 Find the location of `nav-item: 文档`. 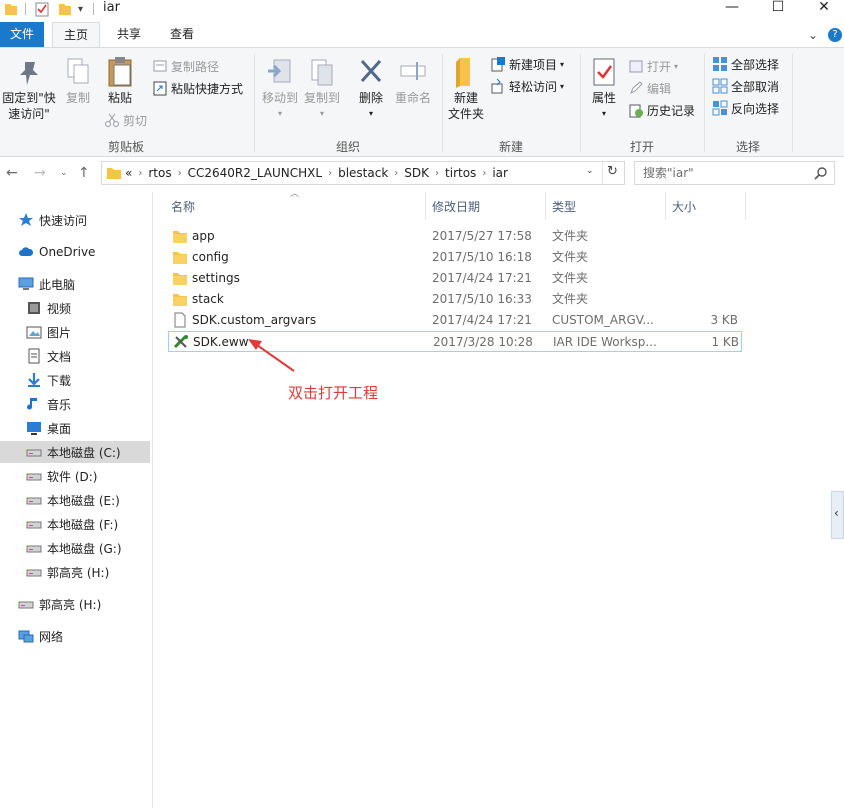

nav-item: 文档 is located at coordinates (75, 356).